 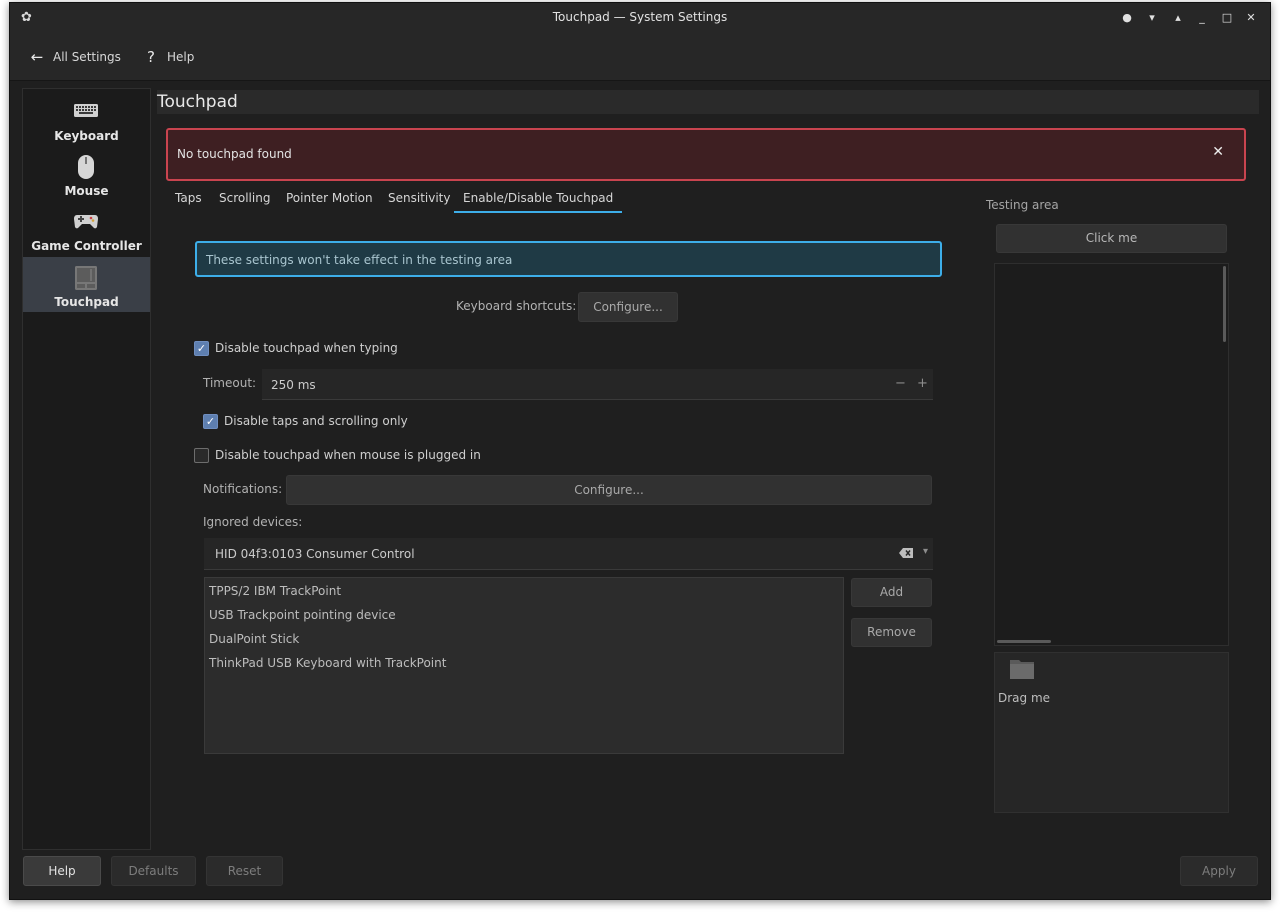 What do you see at coordinates (151, 57) in the screenshot?
I see `help-icon: ?` at bounding box center [151, 57].